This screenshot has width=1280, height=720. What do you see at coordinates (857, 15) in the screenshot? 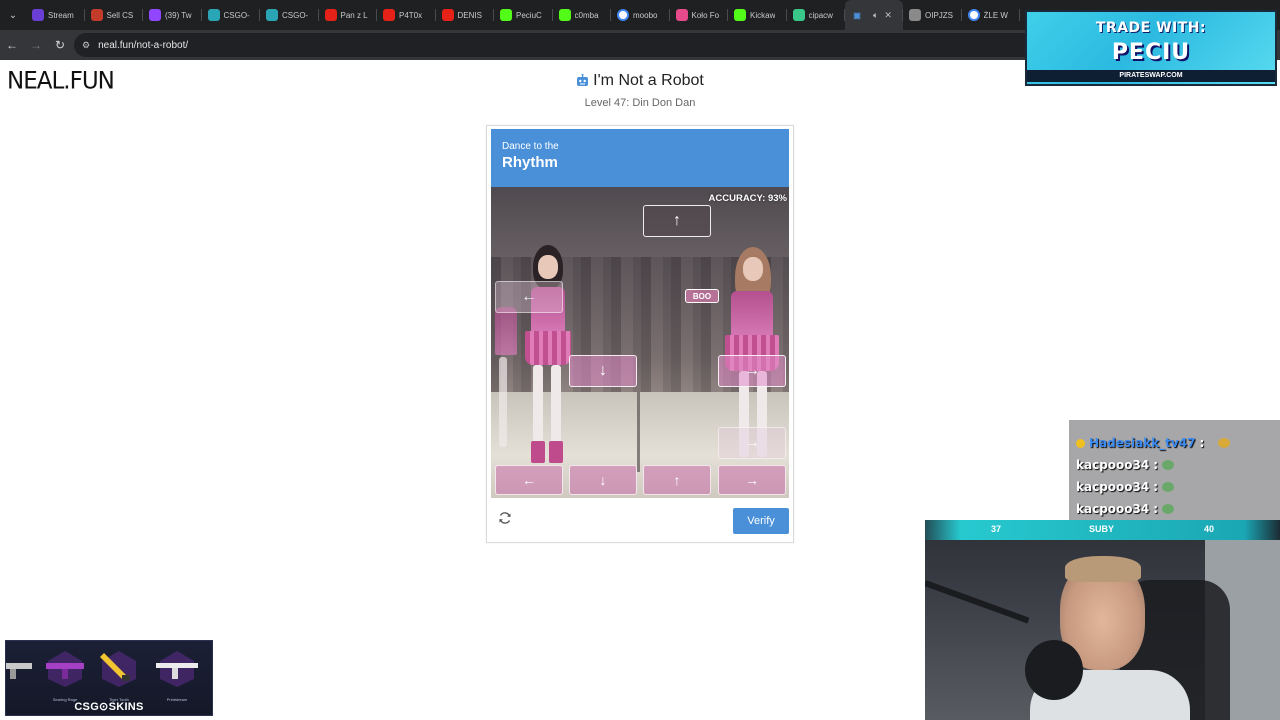
I see `robot-icon: ▣` at bounding box center [857, 15].